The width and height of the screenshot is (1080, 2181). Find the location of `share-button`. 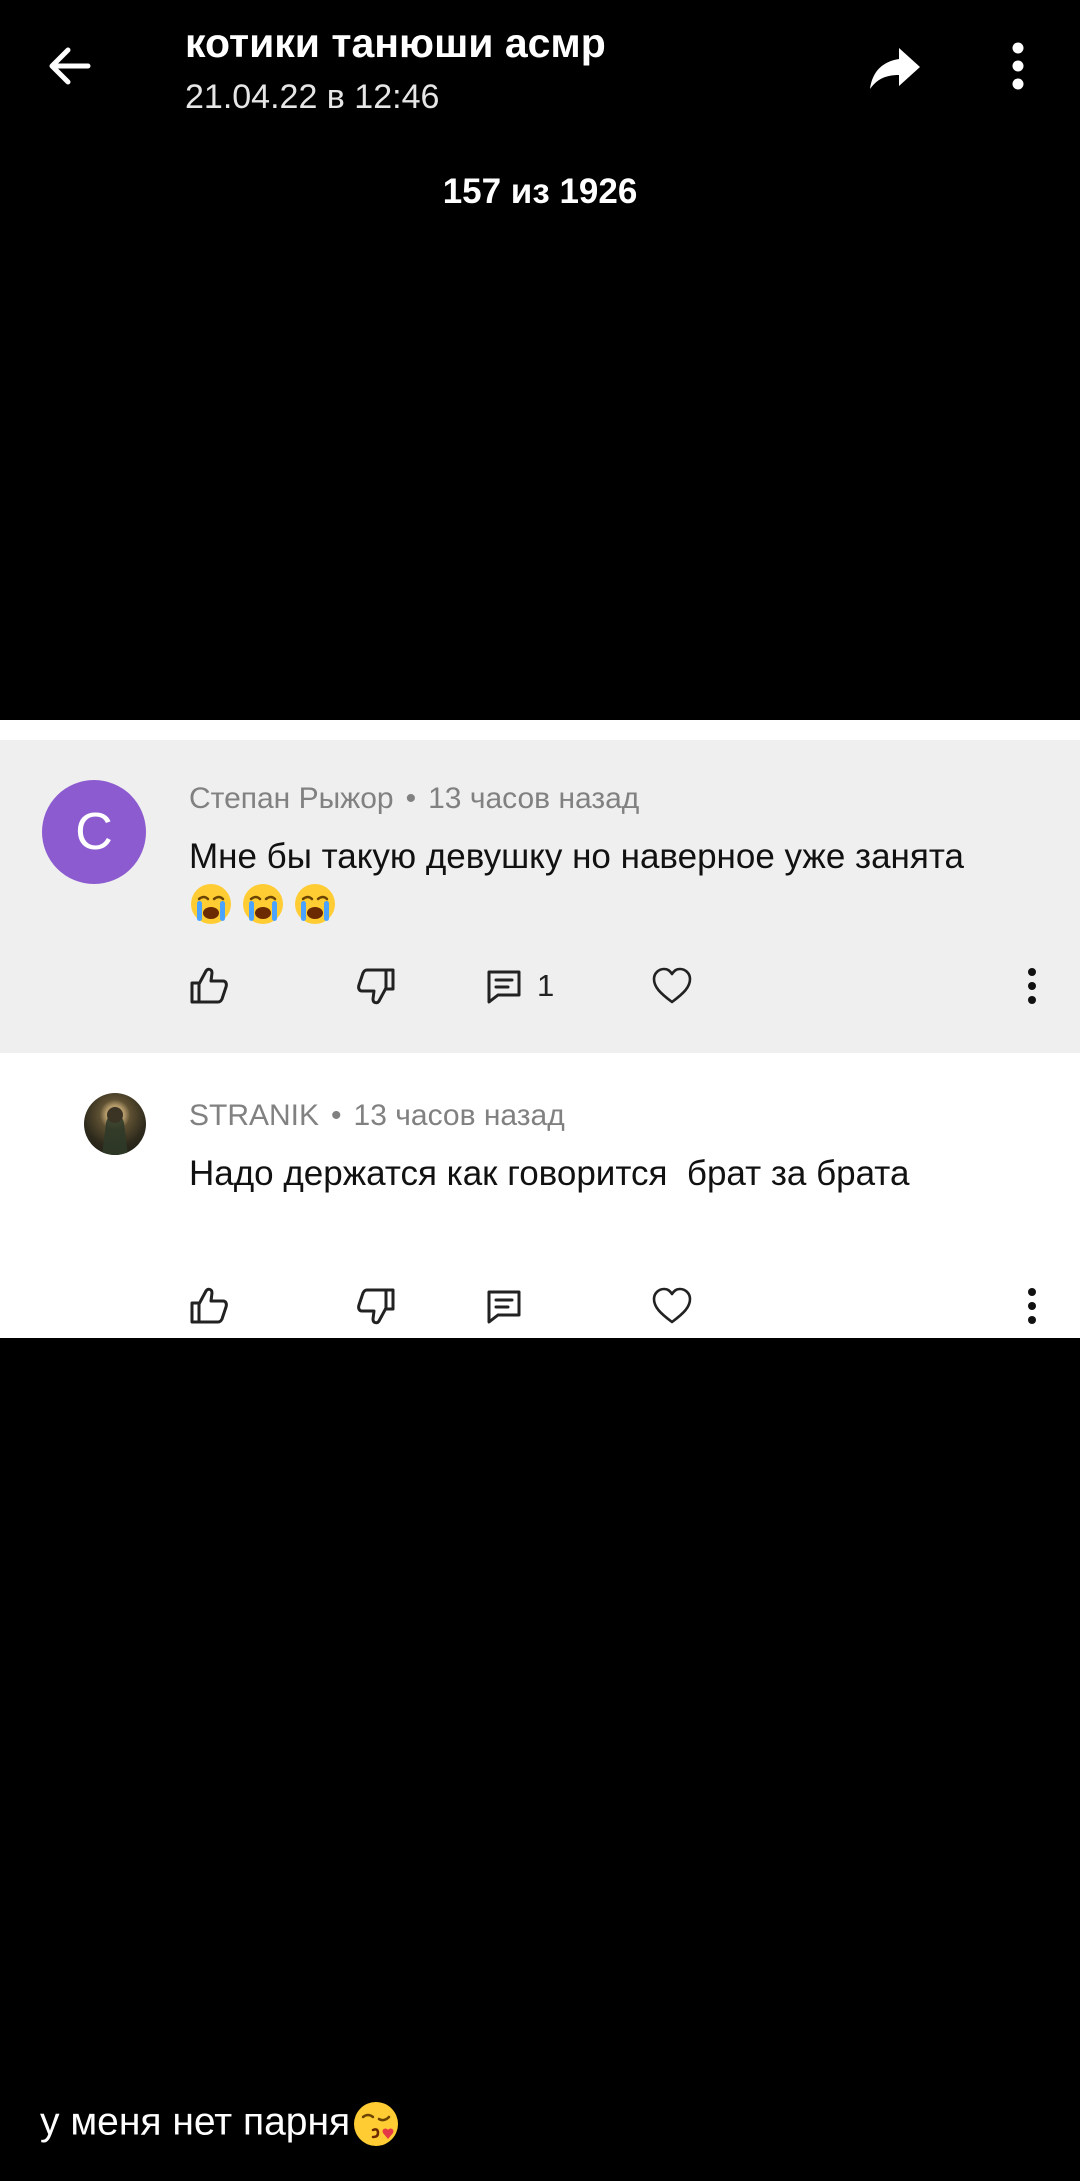

share-button is located at coordinates (895, 67).